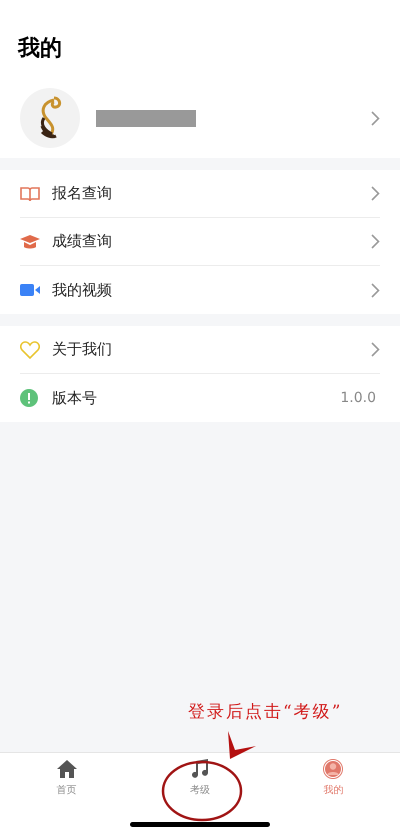  I want to click on tab-label: 我的, so click(333, 791).